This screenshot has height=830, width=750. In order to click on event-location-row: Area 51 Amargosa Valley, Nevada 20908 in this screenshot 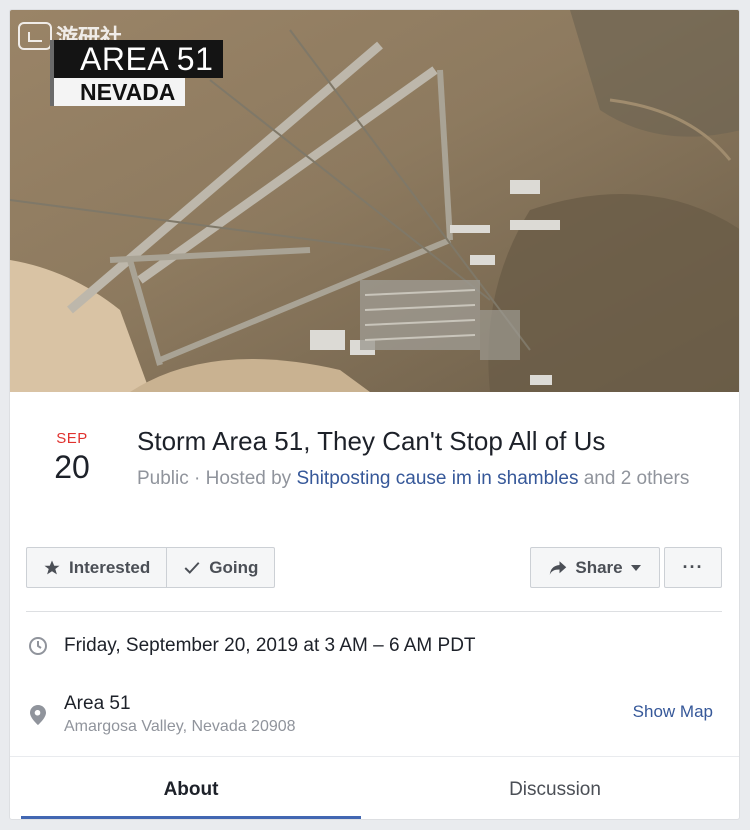, I will do `click(374, 715)`.